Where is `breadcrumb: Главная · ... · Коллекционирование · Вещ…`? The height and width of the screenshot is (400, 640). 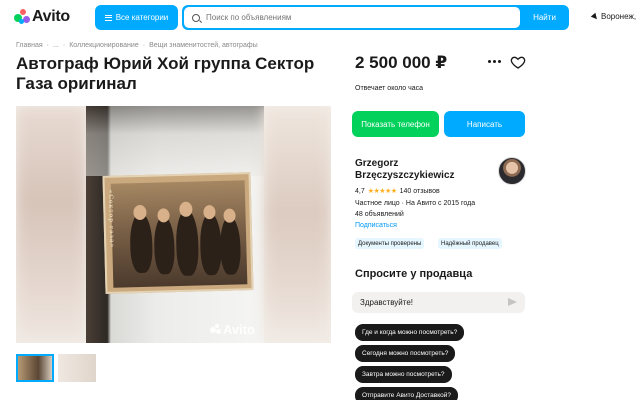 breadcrumb: Главная · ... · Коллекционирование · Вещ… is located at coordinates (137, 45).